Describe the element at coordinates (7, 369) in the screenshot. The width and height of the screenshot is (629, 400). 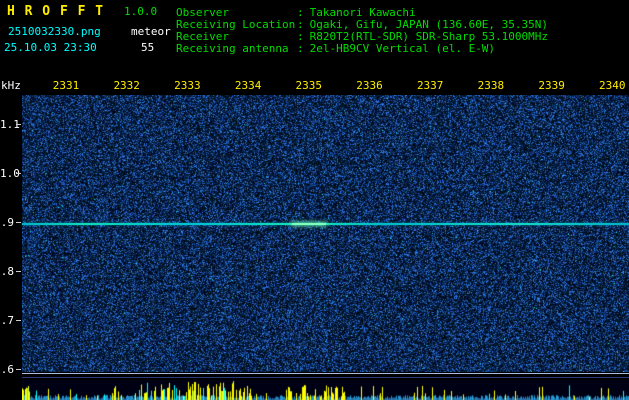
I see `freq-tick-label: .6` at that location.